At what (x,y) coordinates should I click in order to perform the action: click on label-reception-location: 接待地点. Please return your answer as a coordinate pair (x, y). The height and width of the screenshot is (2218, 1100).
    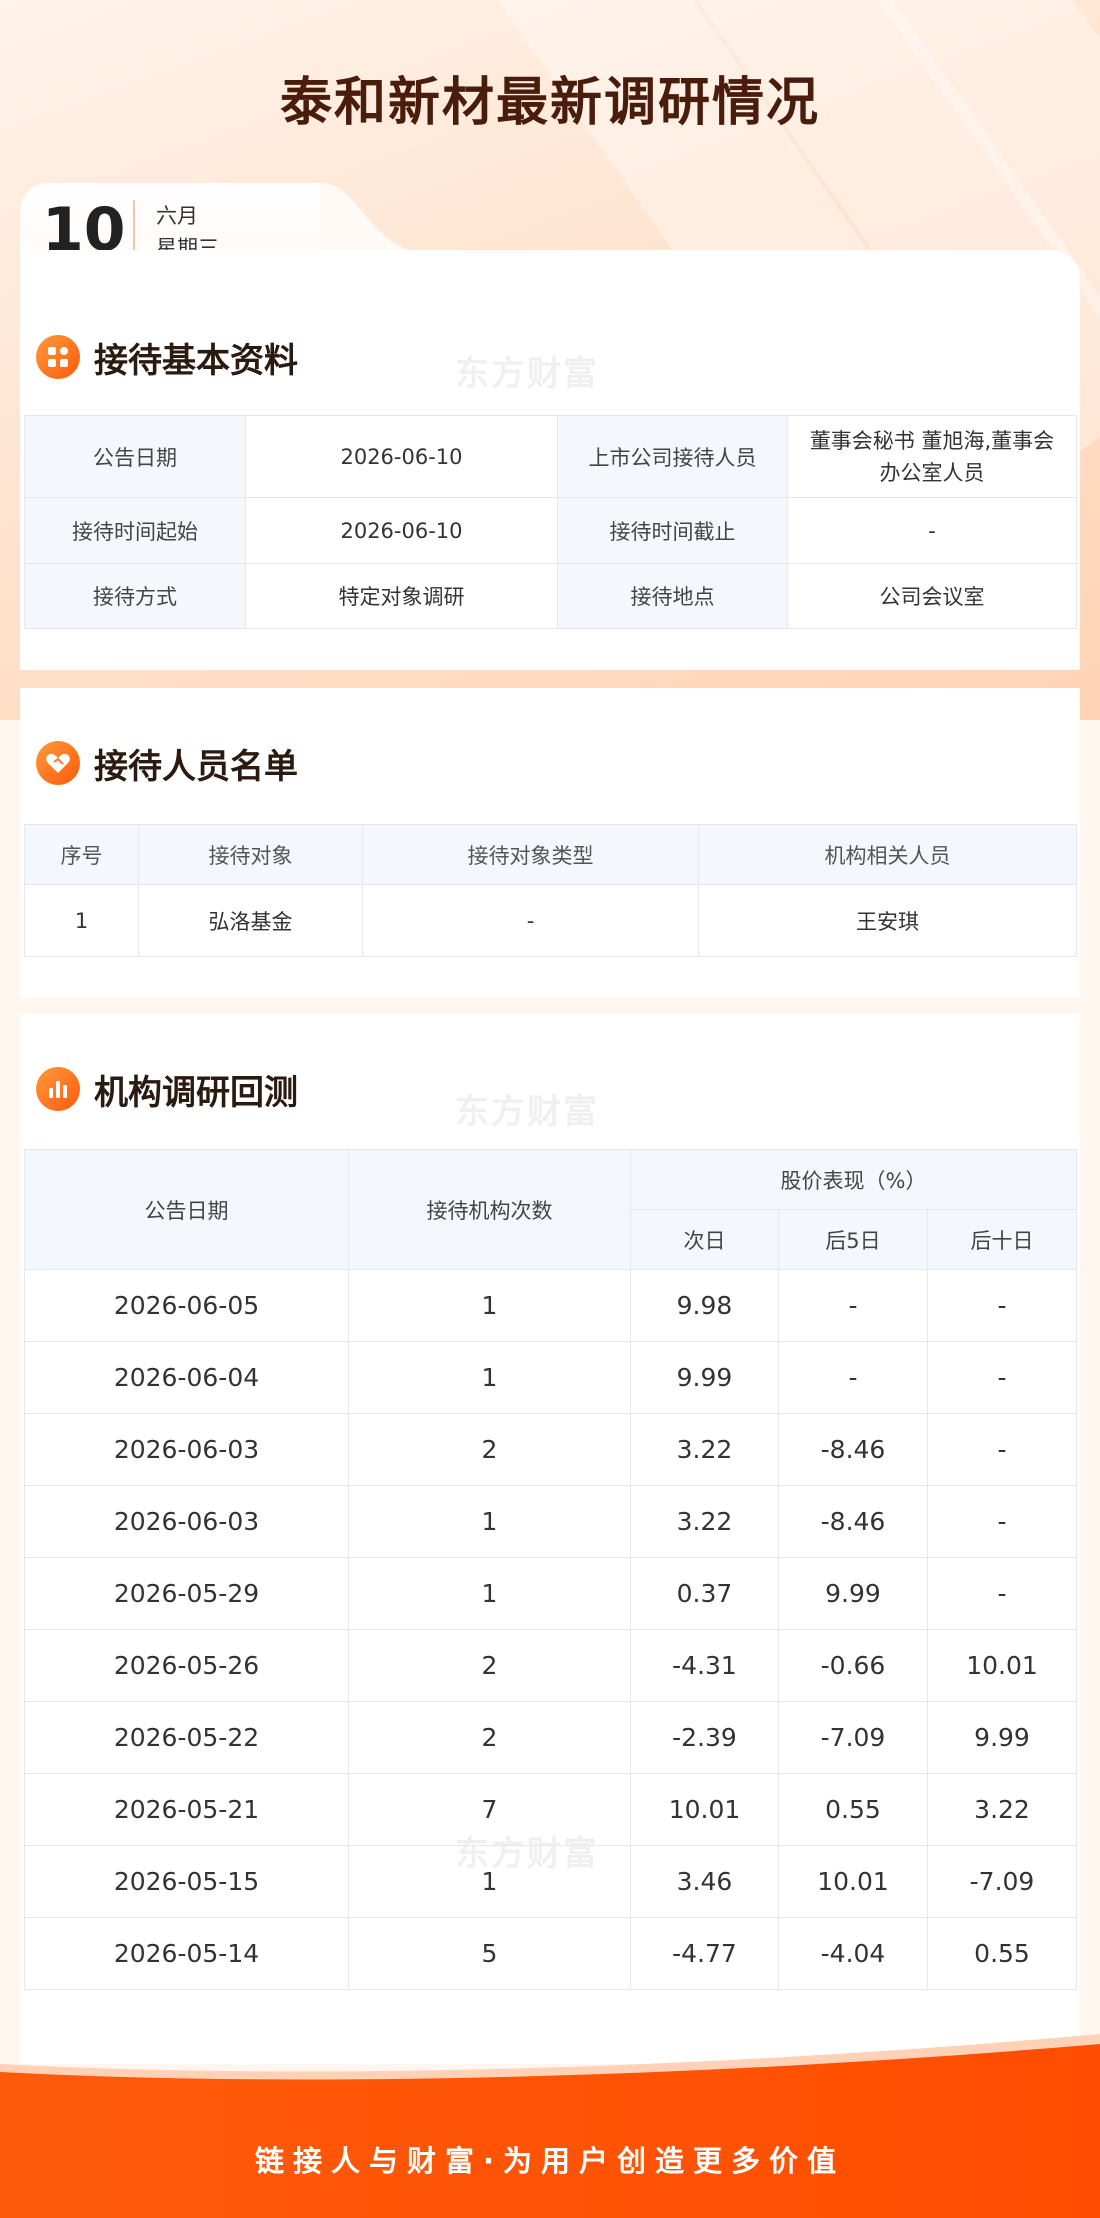
    Looking at the image, I should click on (672, 596).